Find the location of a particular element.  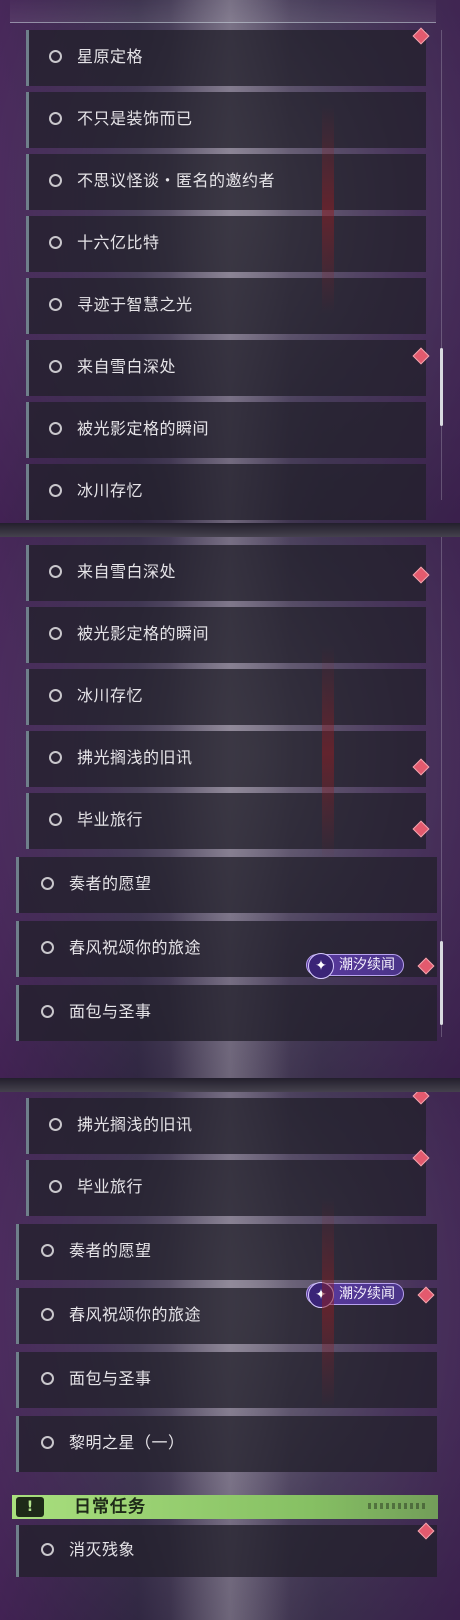

quest-item: 星原定格 is located at coordinates (226, 58).